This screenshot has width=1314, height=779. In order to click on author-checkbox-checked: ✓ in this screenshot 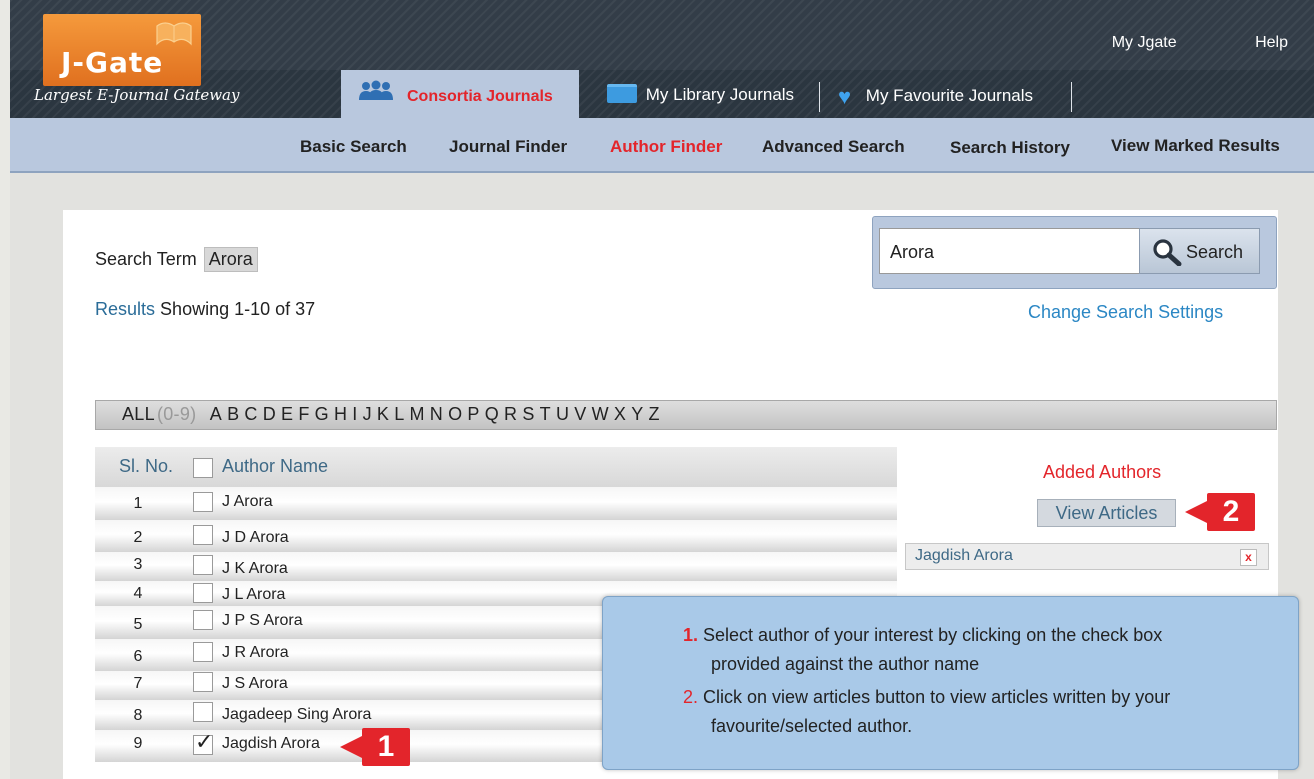, I will do `click(203, 742)`.